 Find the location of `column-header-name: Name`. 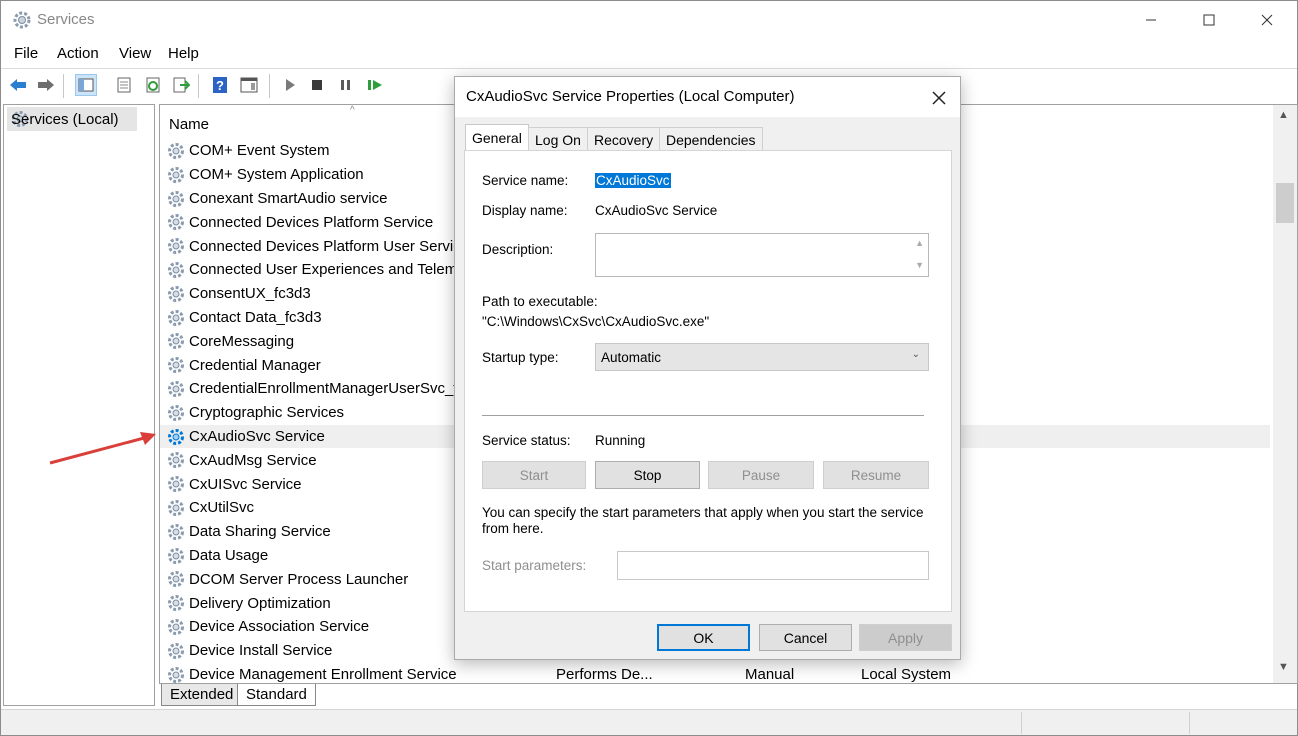

column-header-name: Name is located at coordinates (189, 124).